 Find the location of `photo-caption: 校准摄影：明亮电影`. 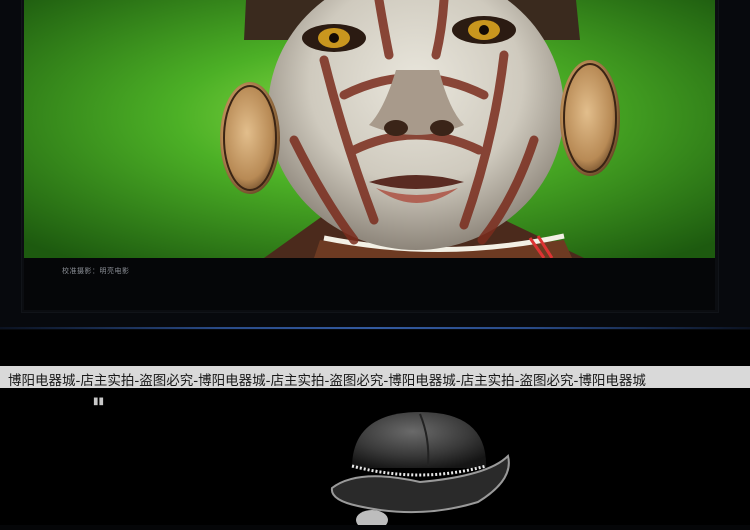

photo-caption: 校准摄影：明亮电影 is located at coordinates (96, 271).